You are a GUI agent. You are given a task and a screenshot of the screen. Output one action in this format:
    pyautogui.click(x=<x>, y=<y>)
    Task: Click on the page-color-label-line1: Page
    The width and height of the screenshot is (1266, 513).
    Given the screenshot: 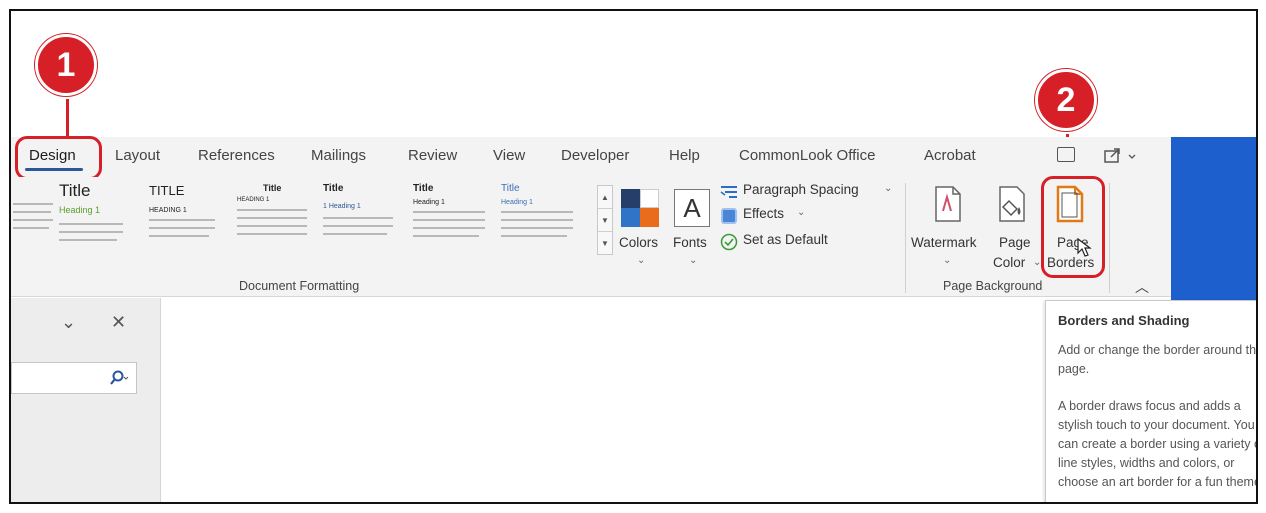 What is the action you would take?
    pyautogui.click(x=1015, y=242)
    